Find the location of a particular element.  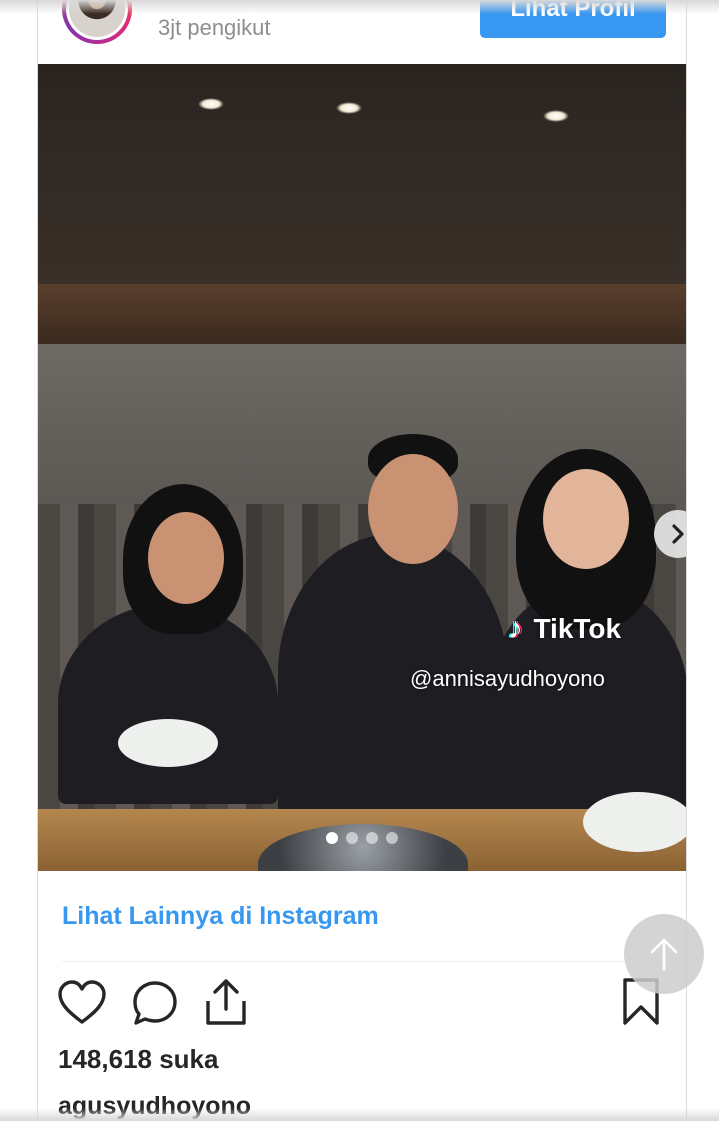

scene-person-left is located at coordinates (168, 704).